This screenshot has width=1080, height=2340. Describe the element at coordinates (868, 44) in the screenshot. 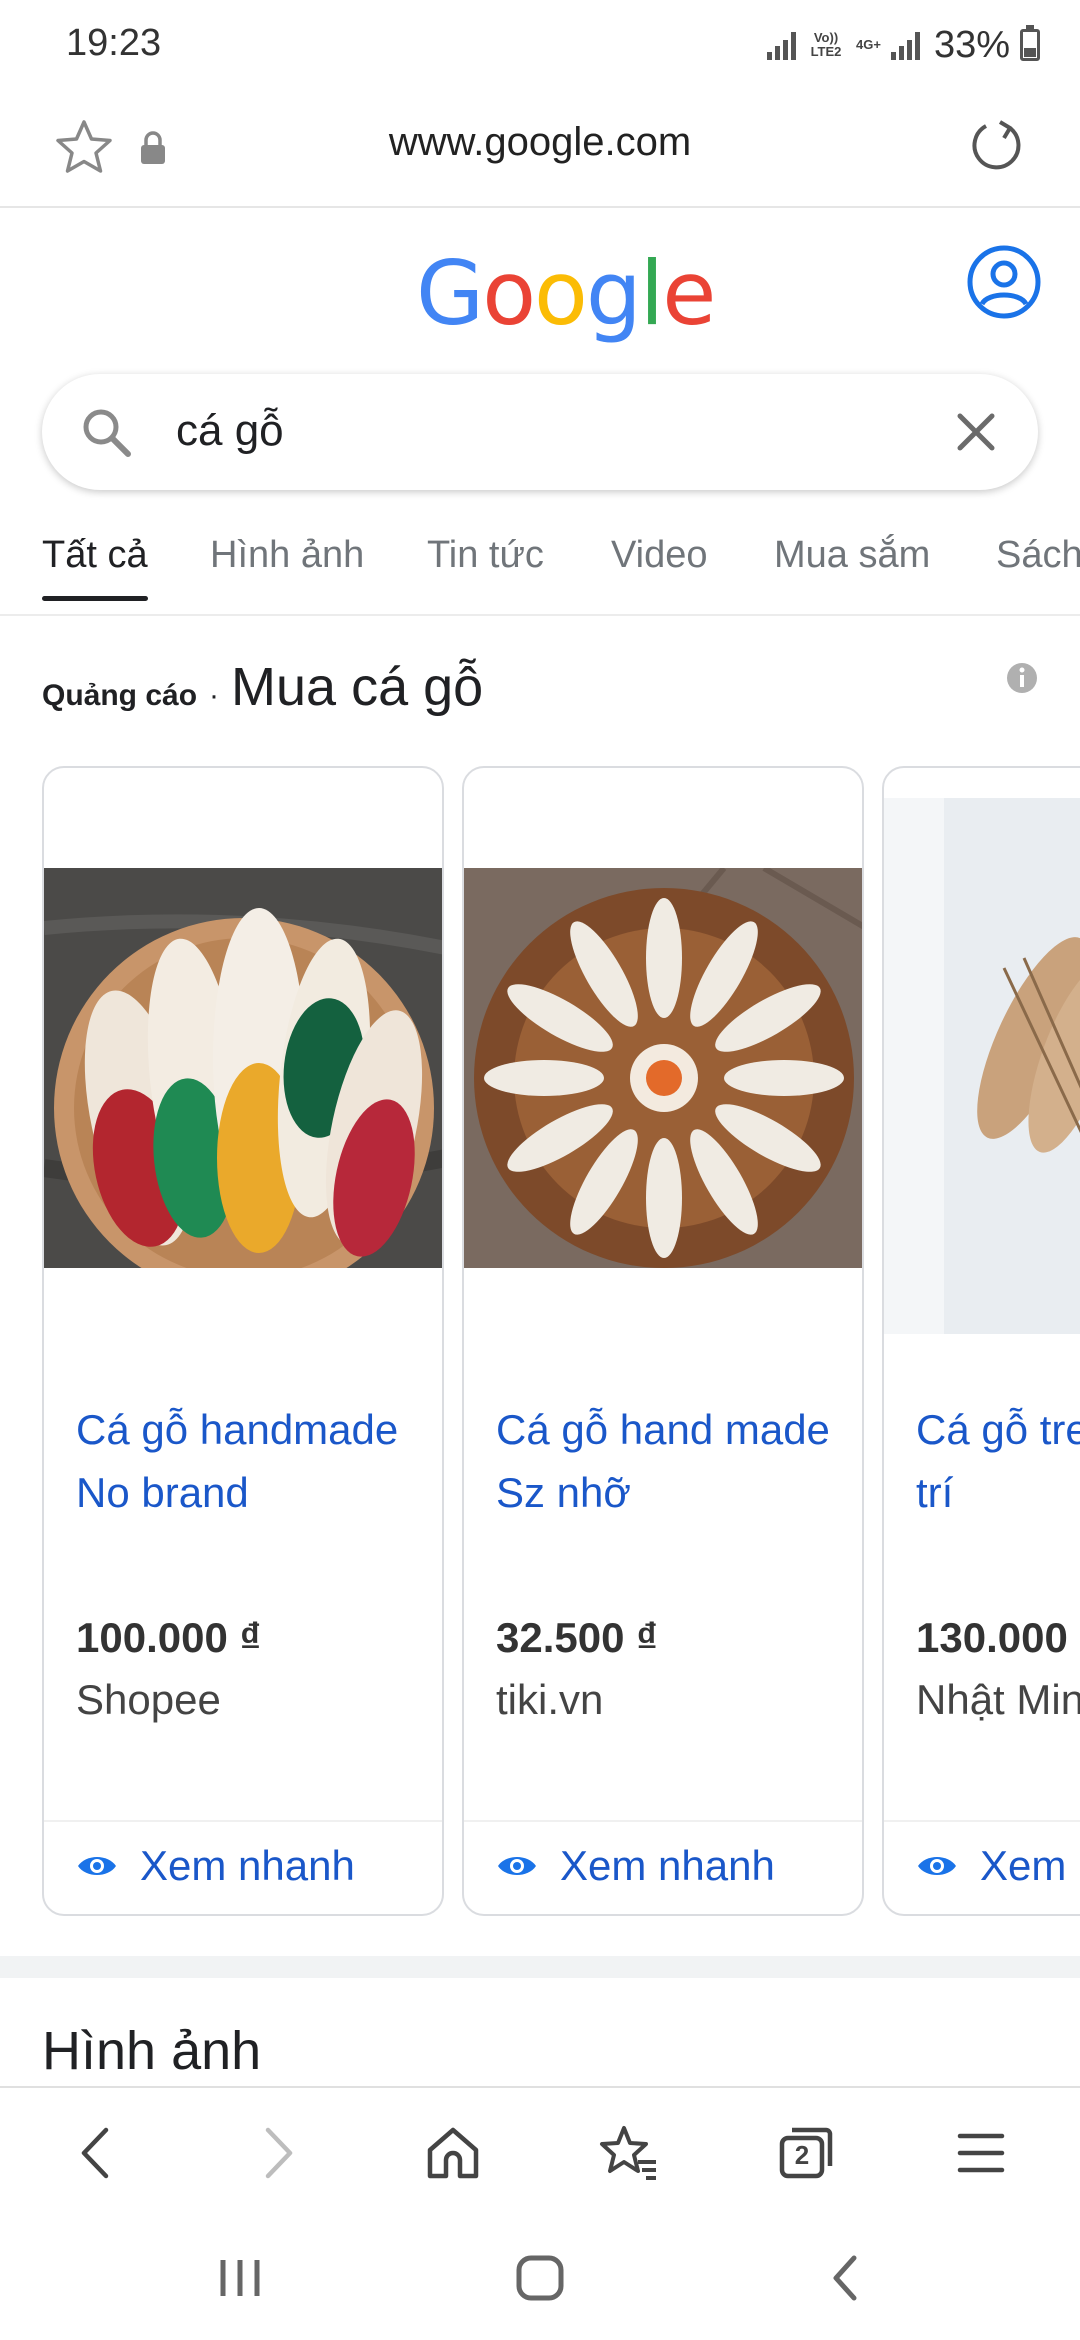

I see `network-4g-label: 4G+` at that location.